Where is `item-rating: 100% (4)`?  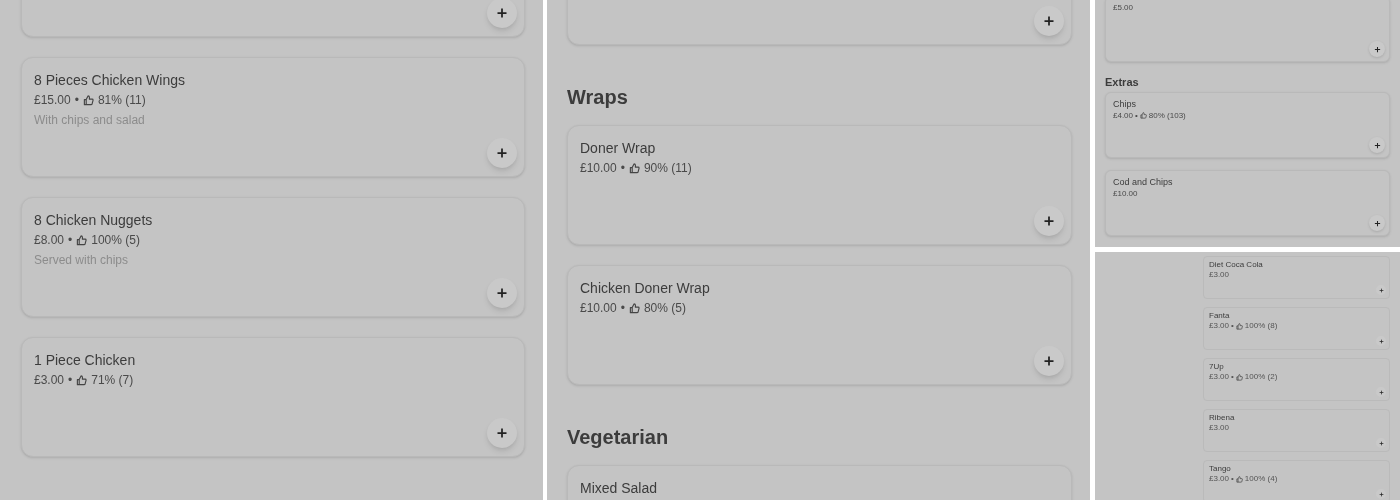 item-rating: 100% (4) is located at coordinates (1261, 479).